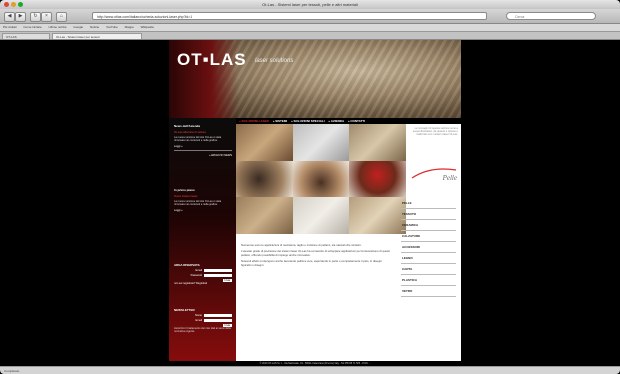  I want to click on news-archive-link: » ARCHIVIO NEWS, so click(203, 155).